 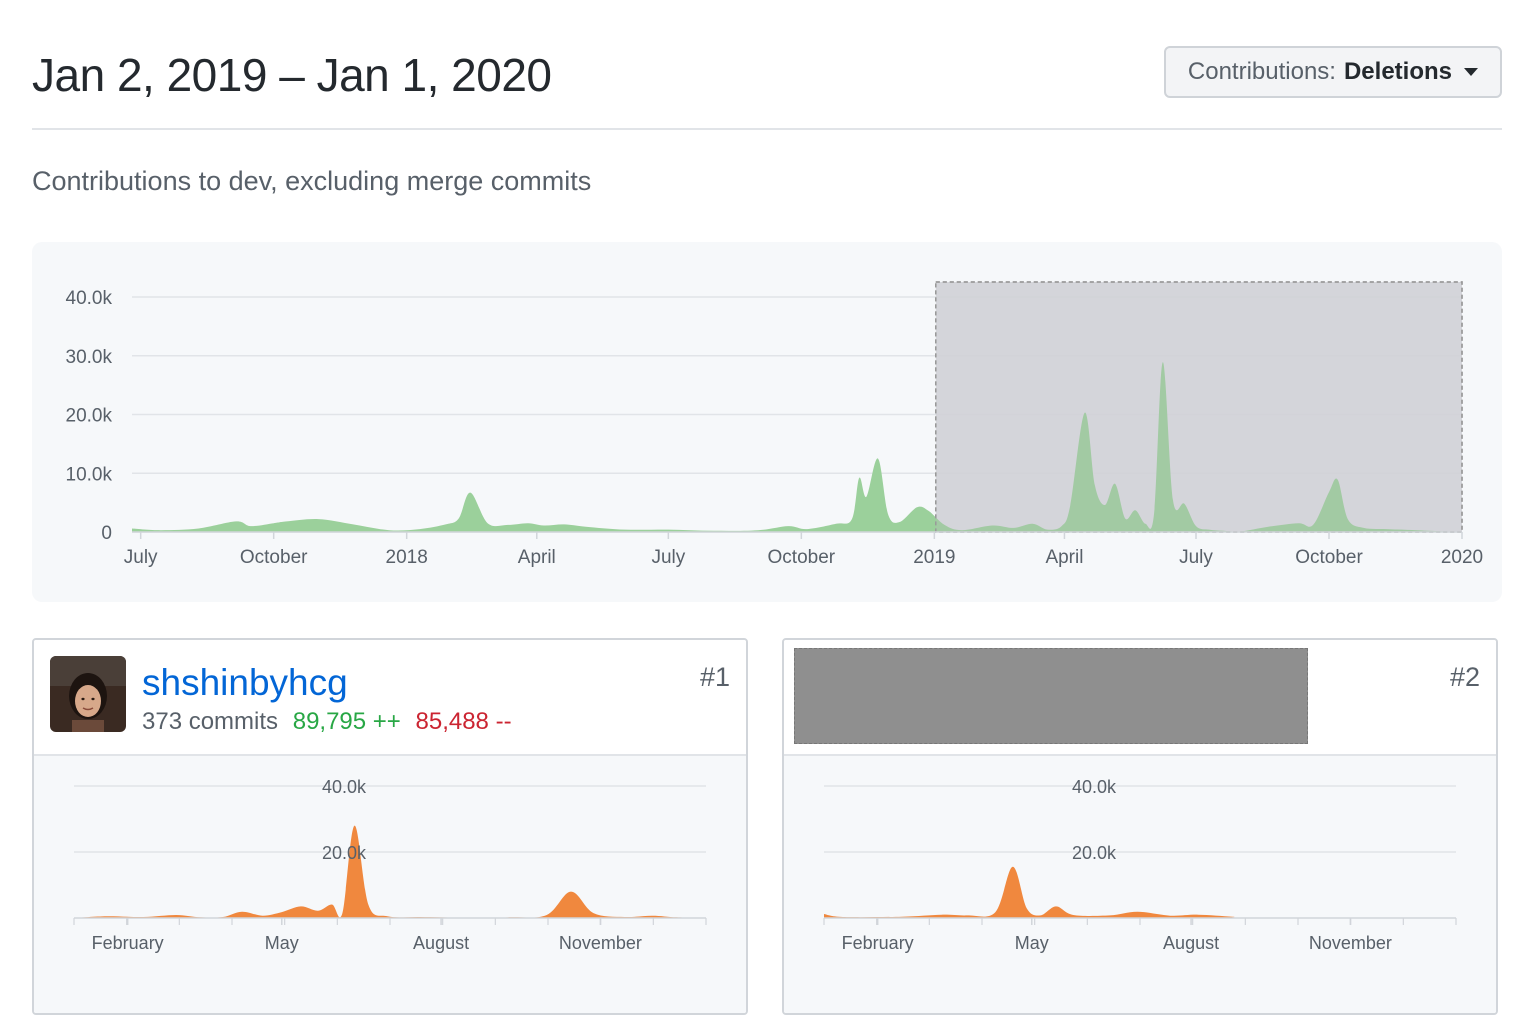 I want to click on redacted-block, so click(x=1051, y=696).